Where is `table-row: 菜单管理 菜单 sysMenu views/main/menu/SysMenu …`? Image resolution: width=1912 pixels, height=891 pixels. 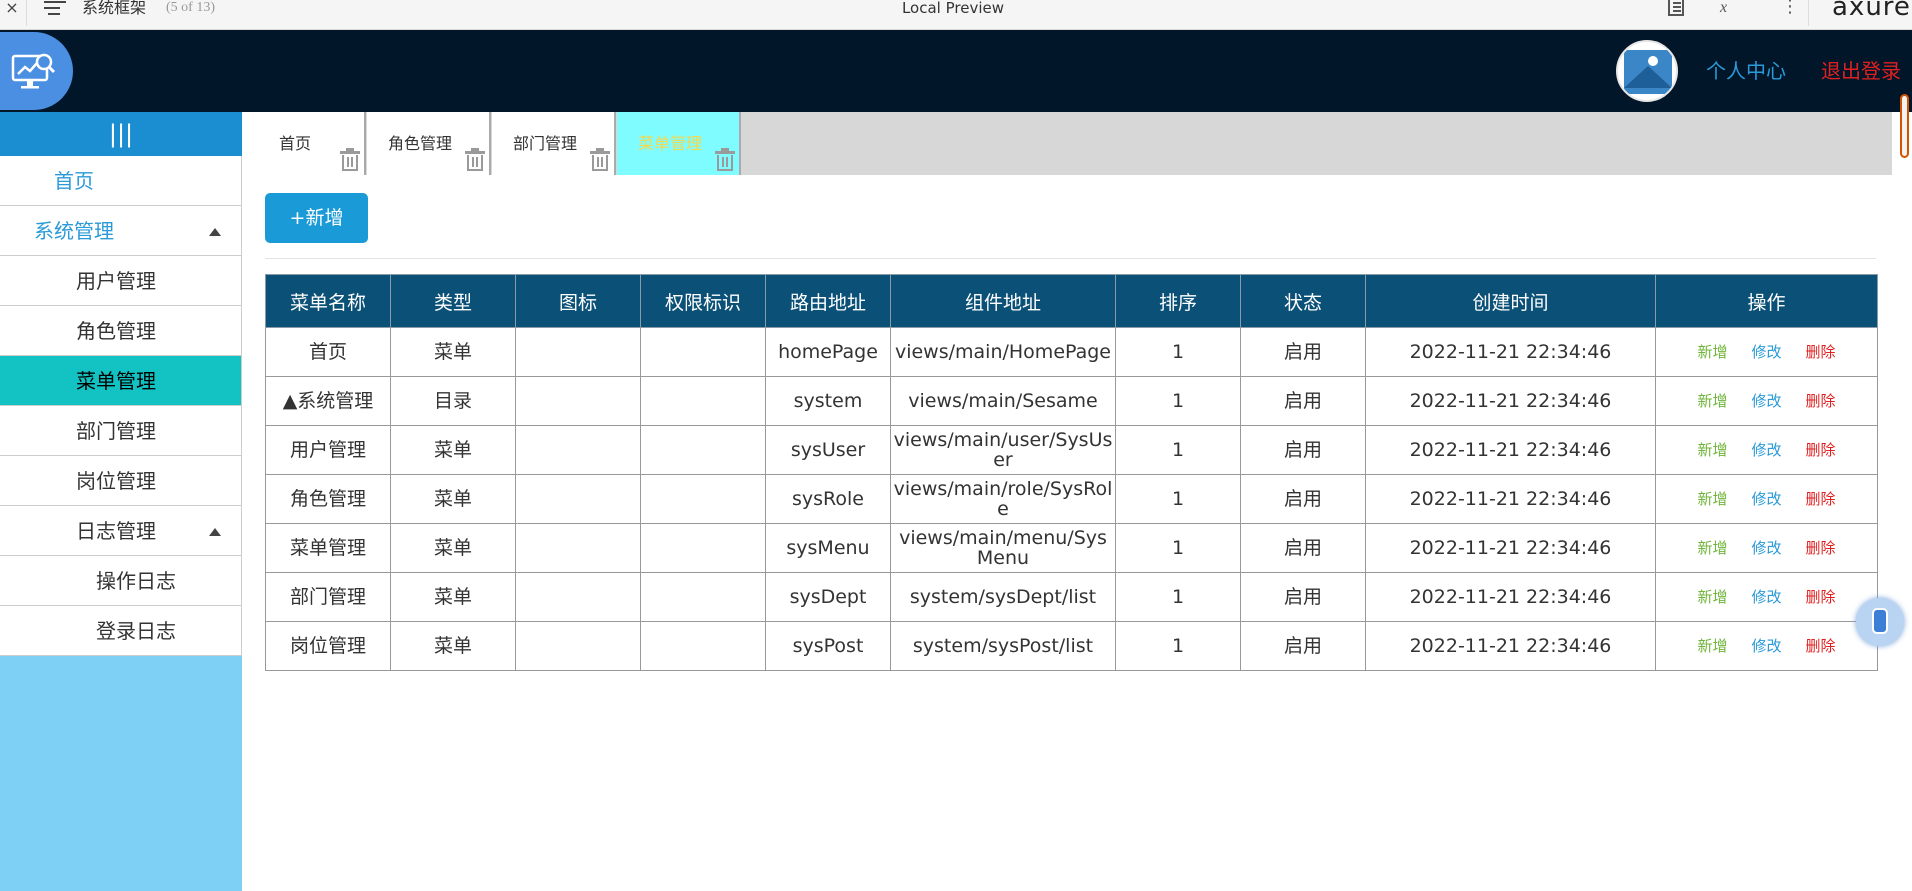 table-row: 菜单管理 菜单 sysMenu views/main/menu/SysMenu … is located at coordinates (1071, 548).